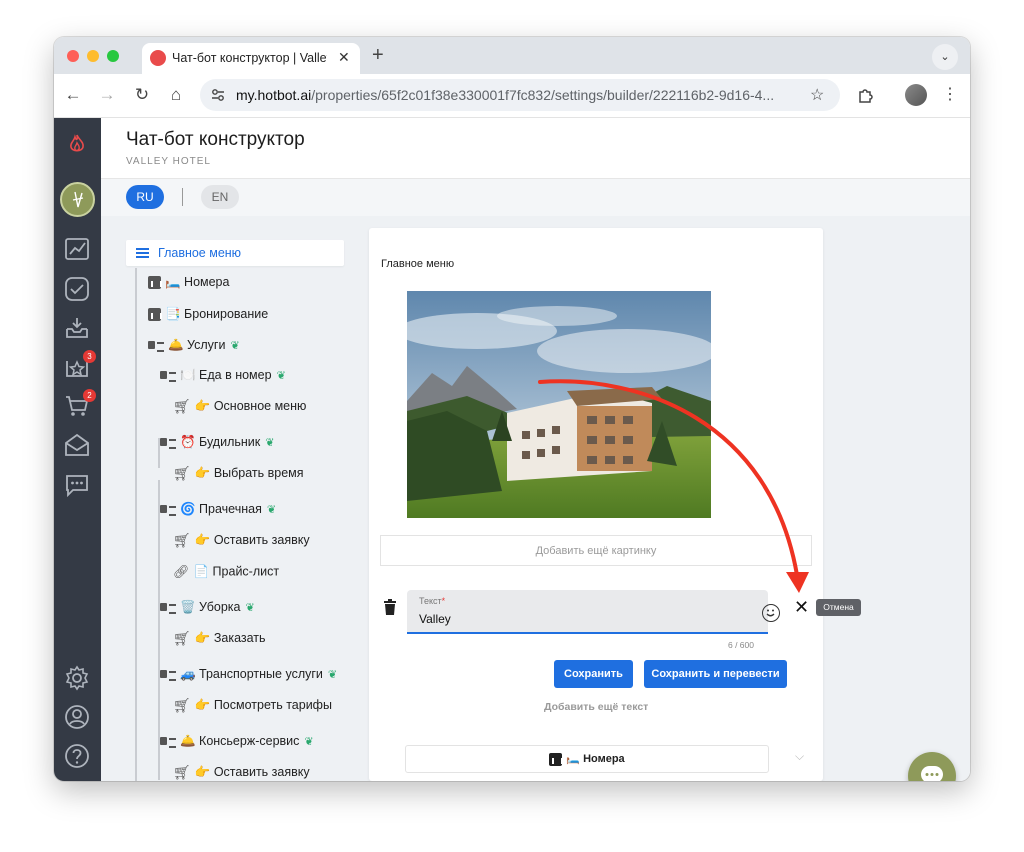 This screenshot has height=852, width=1024. I want to click on text-input-field: Текст* Valley, so click(587, 612).